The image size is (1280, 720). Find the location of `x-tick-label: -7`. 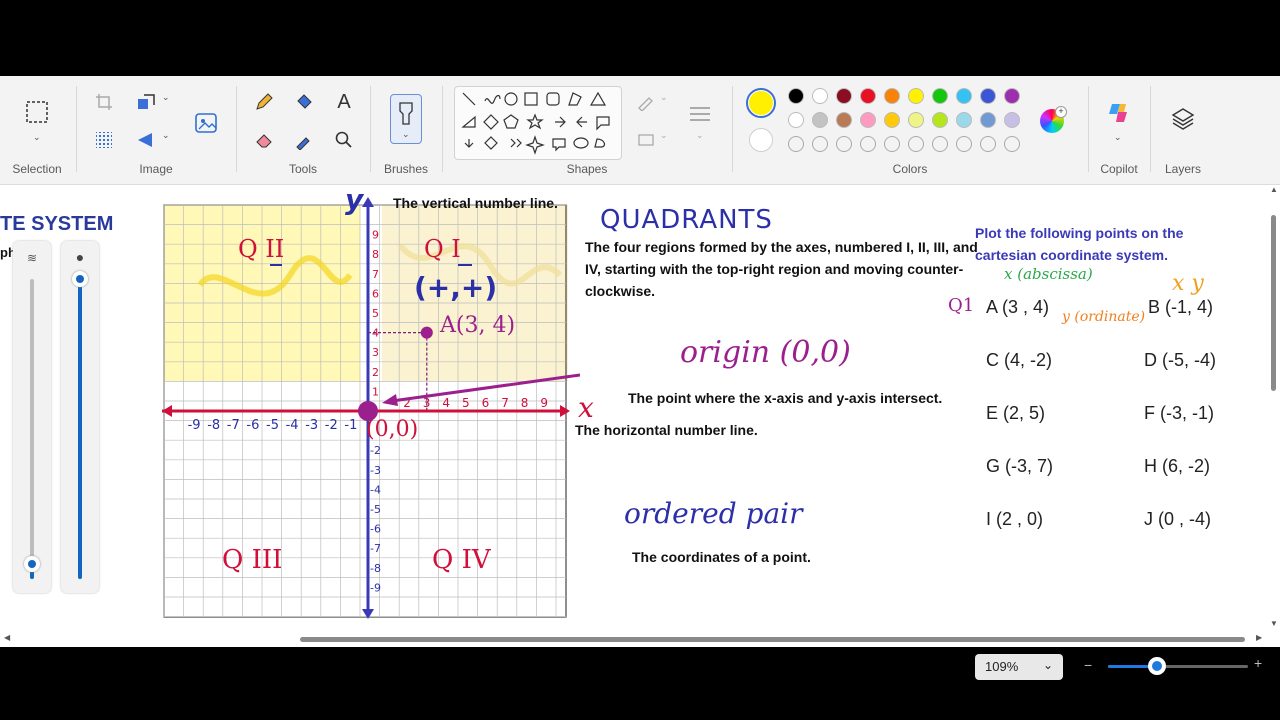

x-tick-label: -7 is located at coordinates (233, 425).